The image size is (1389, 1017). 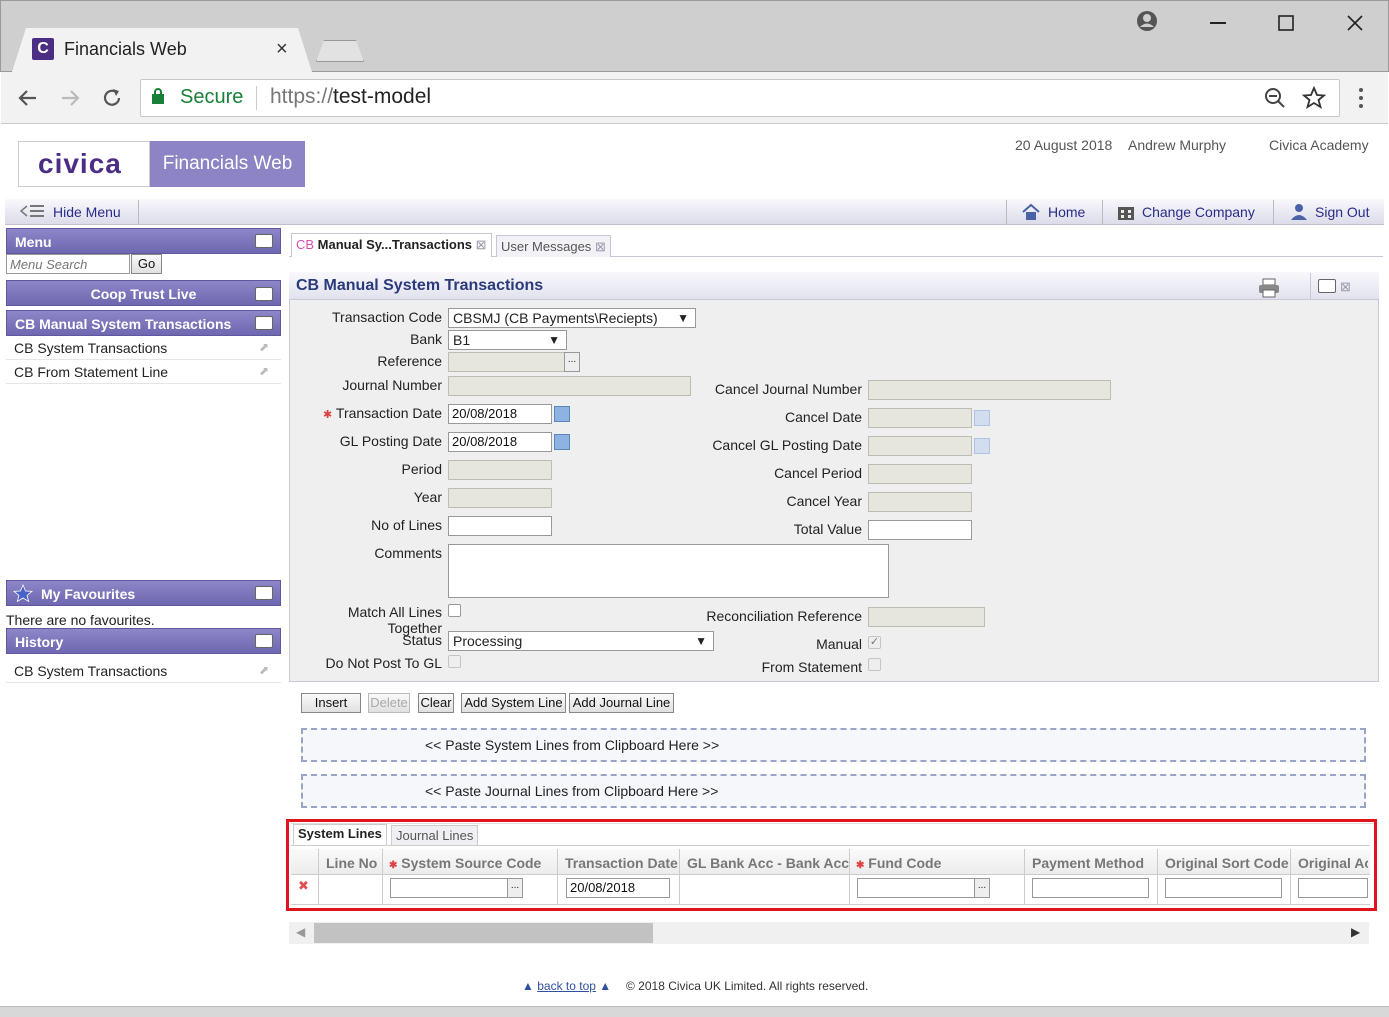 What do you see at coordinates (920, 502) in the screenshot?
I see `cancel-year-input` at bounding box center [920, 502].